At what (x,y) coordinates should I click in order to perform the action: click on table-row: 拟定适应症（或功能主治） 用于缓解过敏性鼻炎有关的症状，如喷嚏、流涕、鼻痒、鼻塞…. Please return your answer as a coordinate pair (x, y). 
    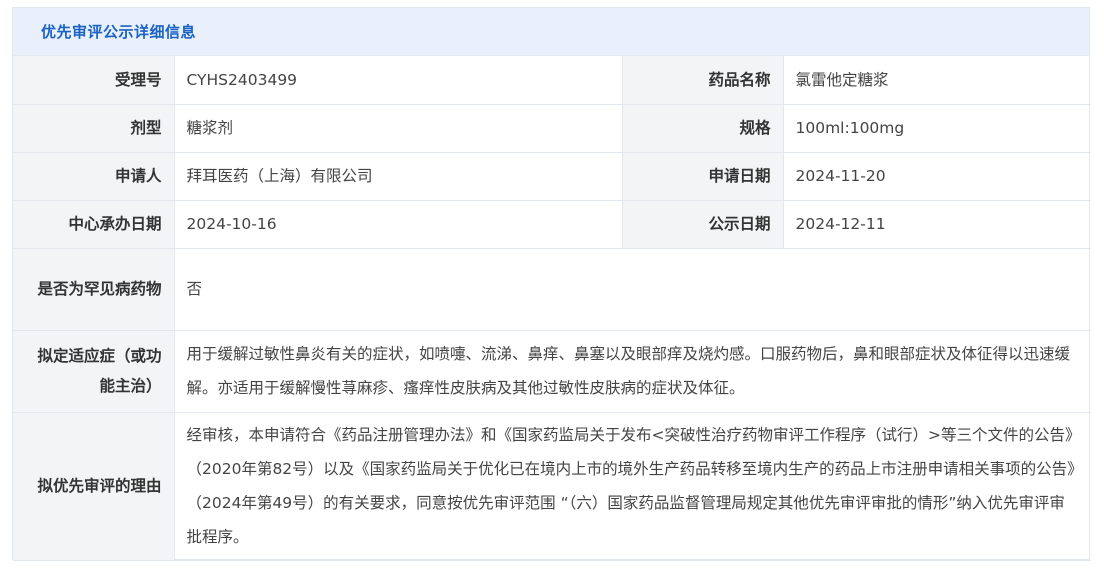
    Looking at the image, I should click on (552, 371).